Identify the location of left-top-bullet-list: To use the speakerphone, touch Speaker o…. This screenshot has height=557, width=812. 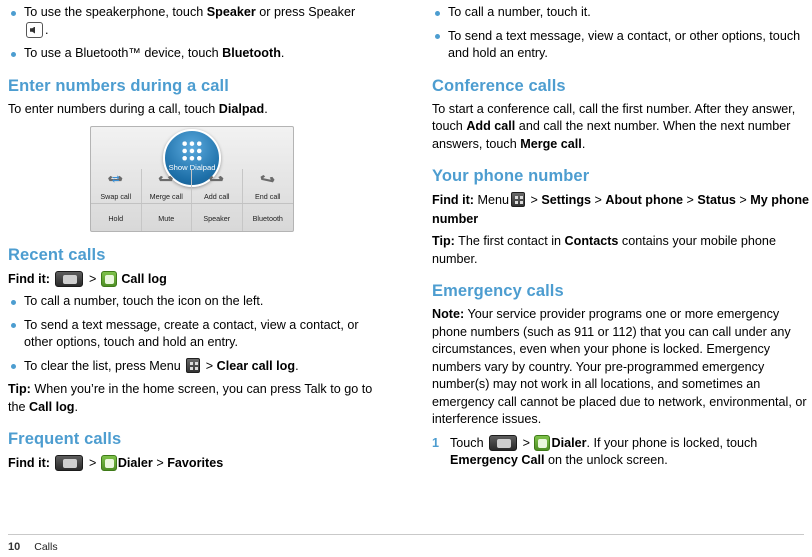
(192, 33).